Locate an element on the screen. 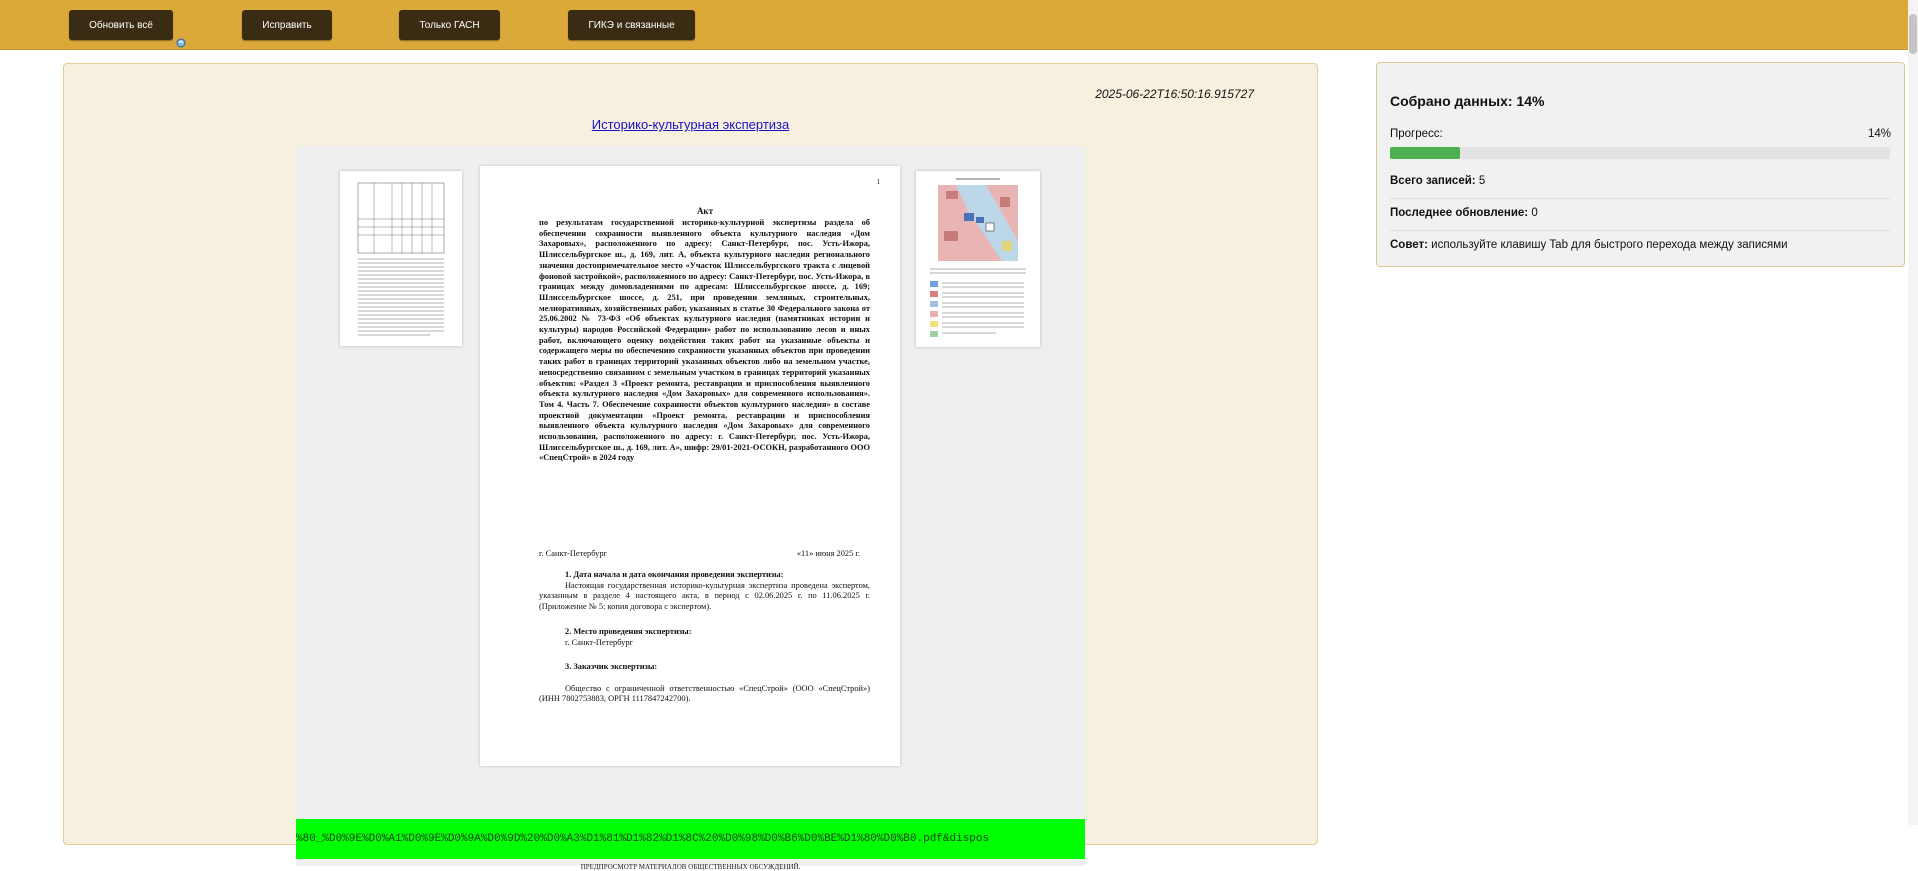 This screenshot has height=871, width=1918. page-number: 1 is located at coordinates (878, 182).